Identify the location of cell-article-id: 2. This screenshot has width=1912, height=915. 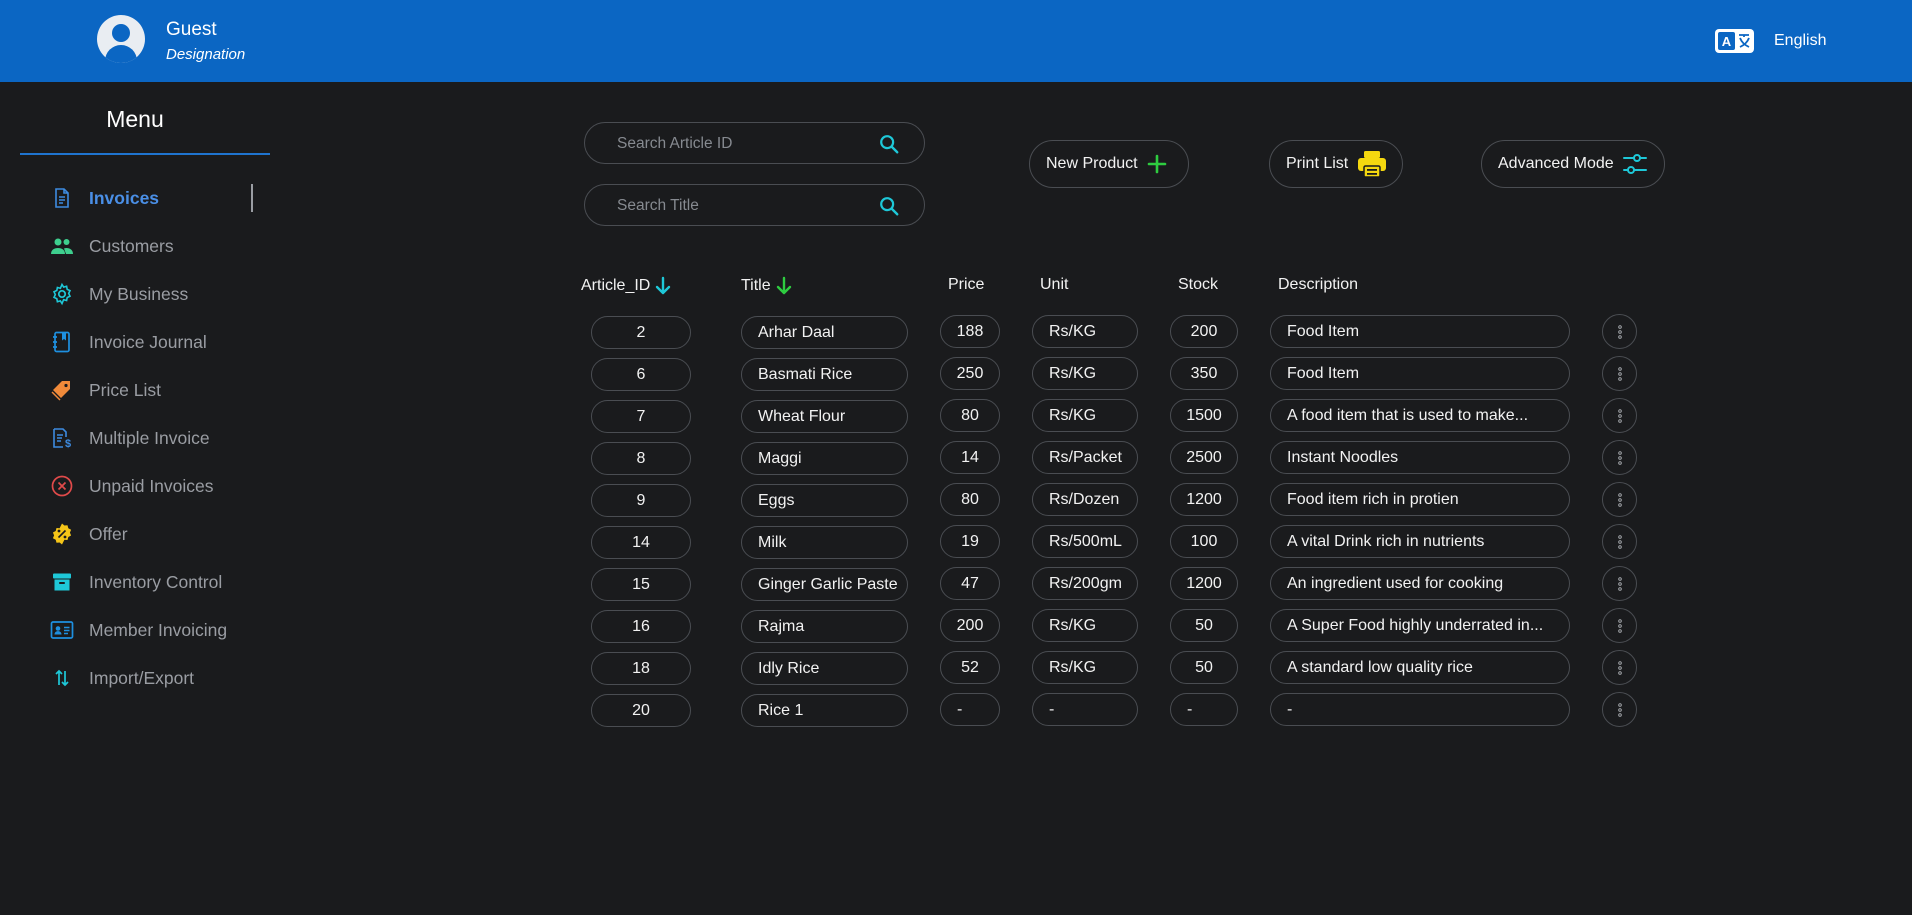
(641, 332).